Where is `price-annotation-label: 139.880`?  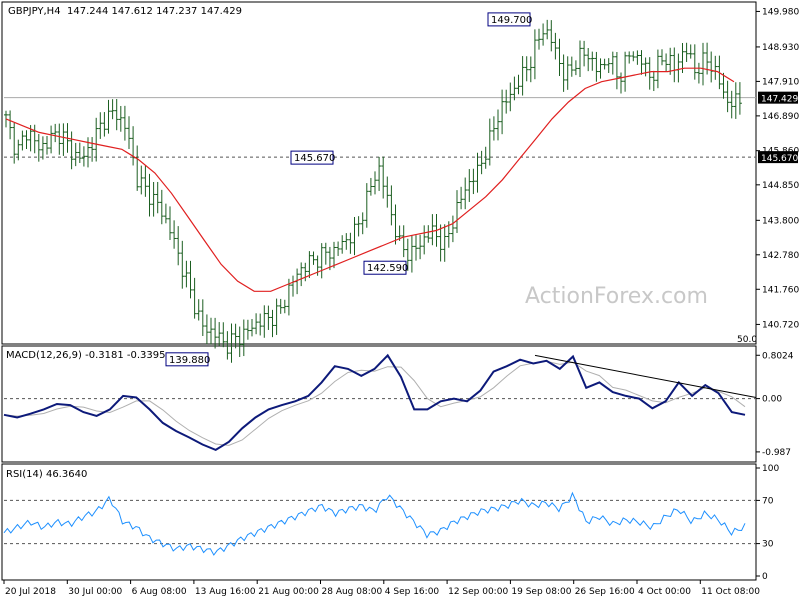
price-annotation-label: 139.880 is located at coordinates (189, 360).